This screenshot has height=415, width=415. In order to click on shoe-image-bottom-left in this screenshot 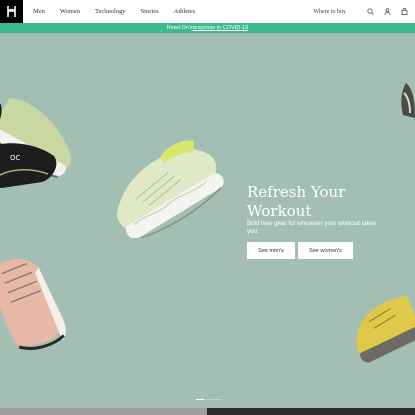, I will do `click(33, 304)`.